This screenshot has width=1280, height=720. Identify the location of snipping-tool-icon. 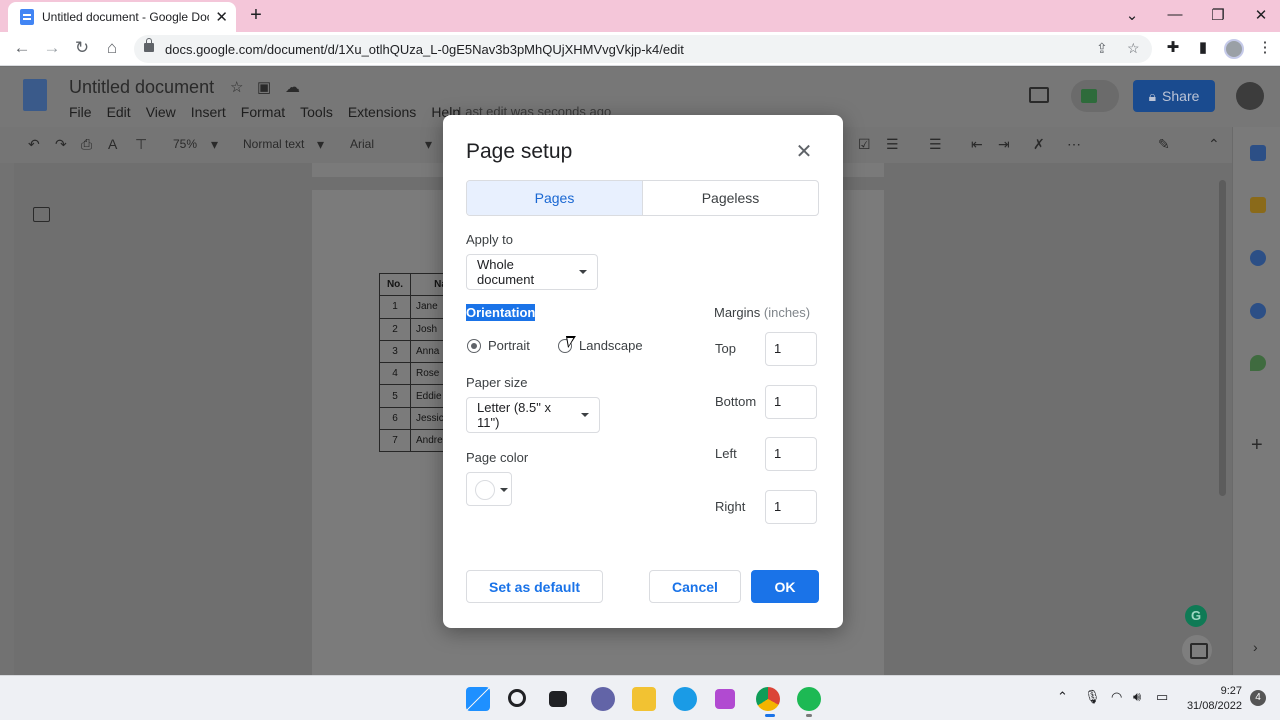
(725, 699).